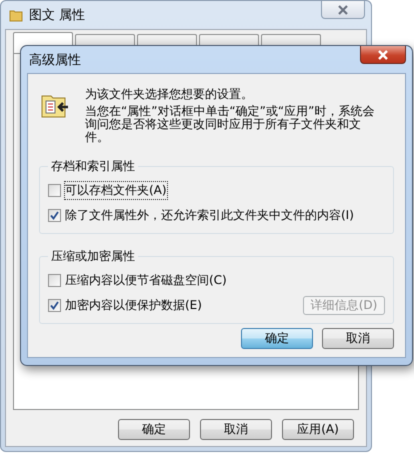 Image resolution: width=414 pixels, height=454 pixels. I want to click on description-text: 当您在“属性”对话框中单击“确定”或“应用”时，系统会询问您是否将这些更改同时应用于所有子文件夹和文件。, so click(230, 124).